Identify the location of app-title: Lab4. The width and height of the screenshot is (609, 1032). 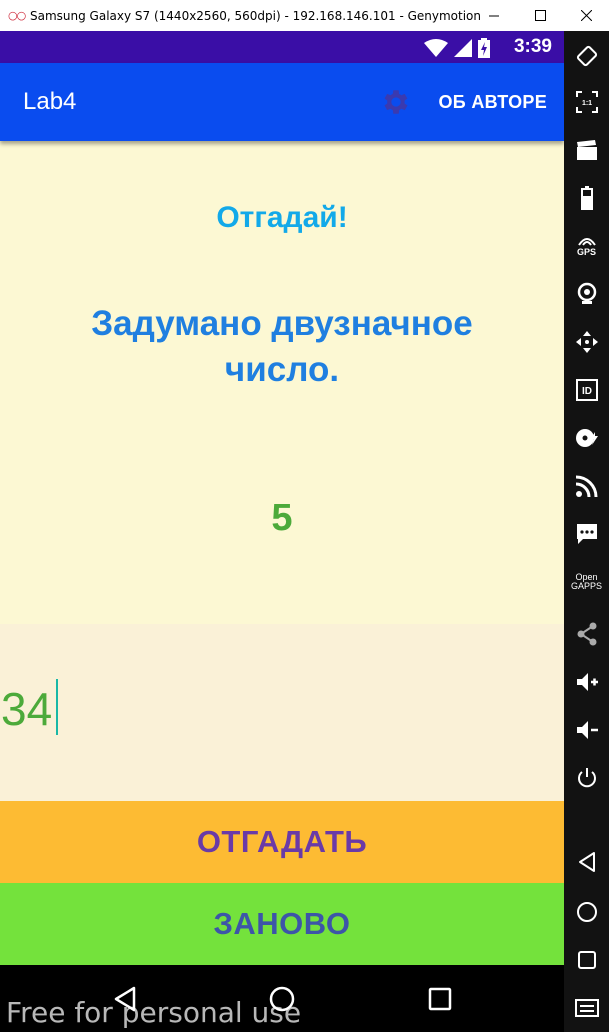
(50, 101).